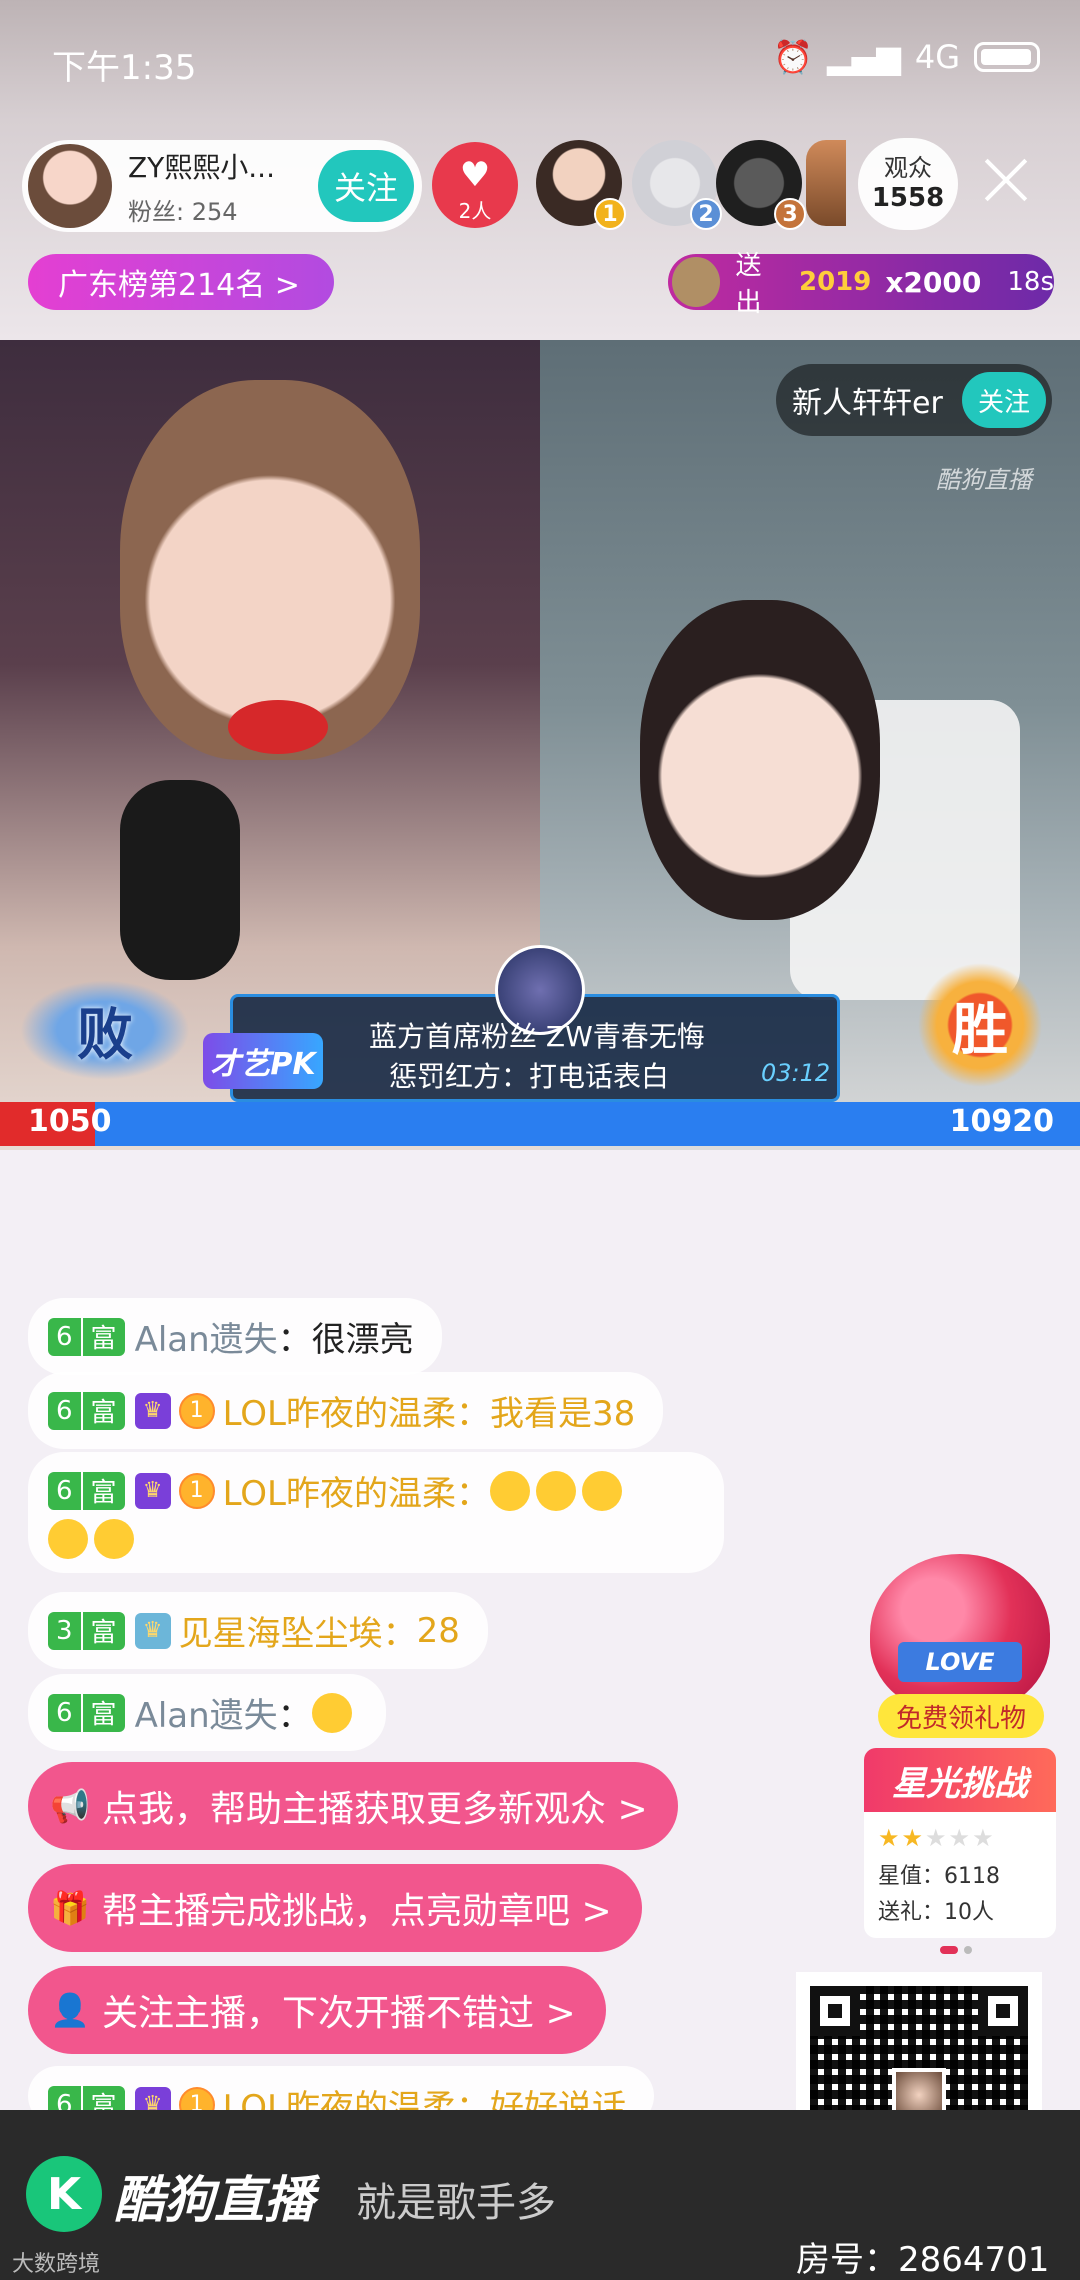 Image resolution: width=1080 pixels, height=2280 pixels. I want to click on score-red: 1050, so click(70, 1121).